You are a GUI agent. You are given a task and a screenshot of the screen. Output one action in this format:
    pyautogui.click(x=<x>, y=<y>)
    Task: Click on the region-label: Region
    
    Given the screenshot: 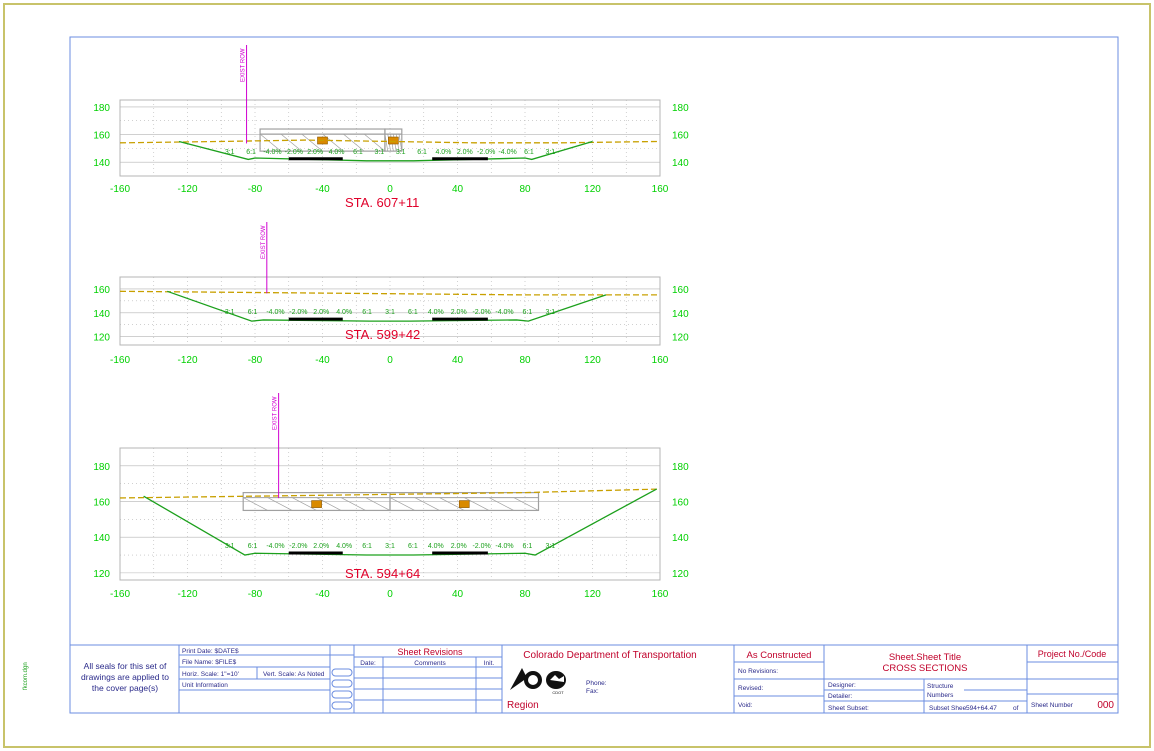 What is the action you would take?
    pyautogui.click(x=523, y=705)
    